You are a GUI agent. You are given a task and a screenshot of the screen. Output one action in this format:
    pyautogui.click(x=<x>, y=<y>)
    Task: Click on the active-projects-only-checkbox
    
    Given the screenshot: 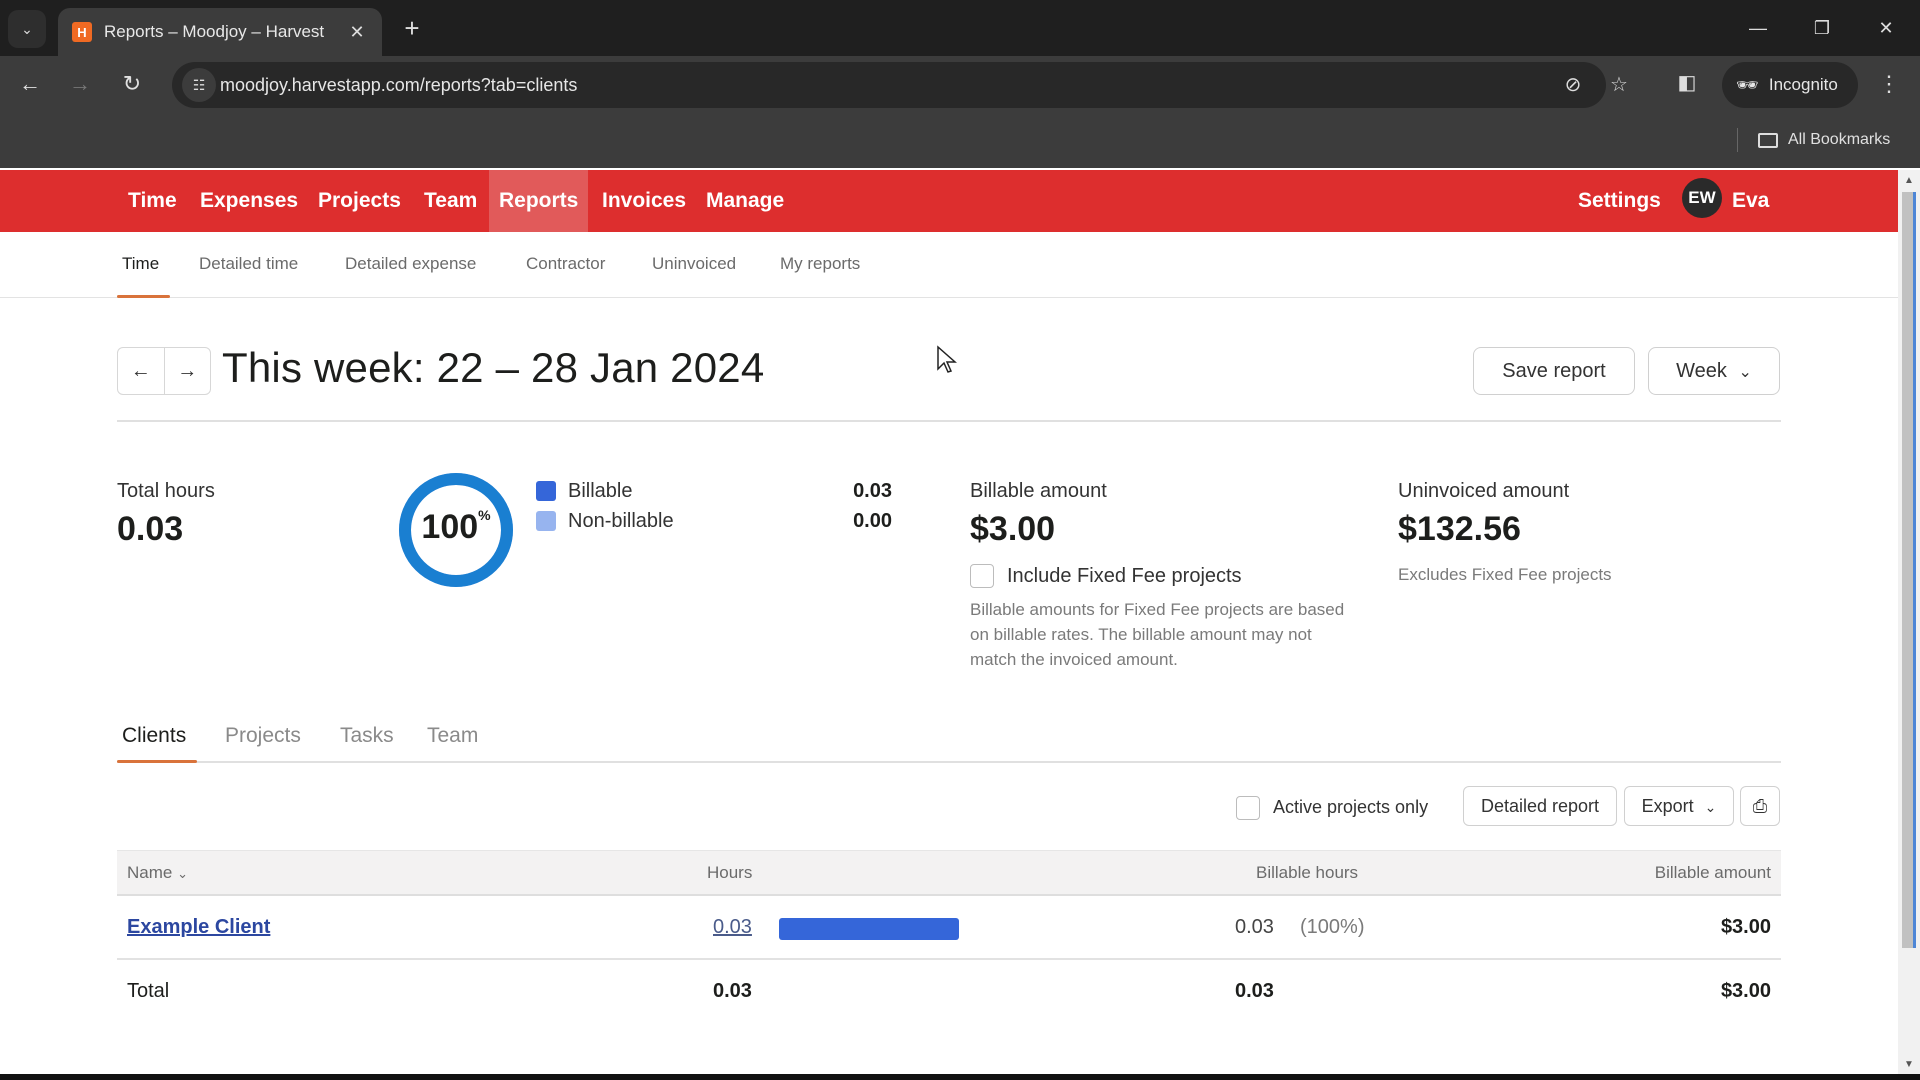 What is the action you would take?
    pyautogui.click(x=1248, y=808)
    